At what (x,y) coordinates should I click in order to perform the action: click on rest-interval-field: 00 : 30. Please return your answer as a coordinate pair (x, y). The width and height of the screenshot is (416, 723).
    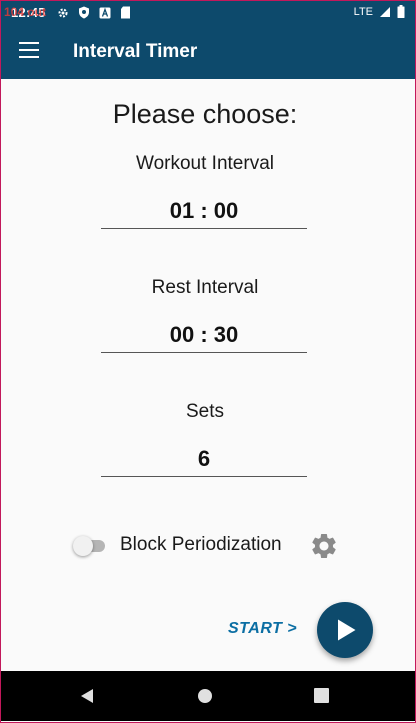
    Looking at the image, I should click on (204, 335).